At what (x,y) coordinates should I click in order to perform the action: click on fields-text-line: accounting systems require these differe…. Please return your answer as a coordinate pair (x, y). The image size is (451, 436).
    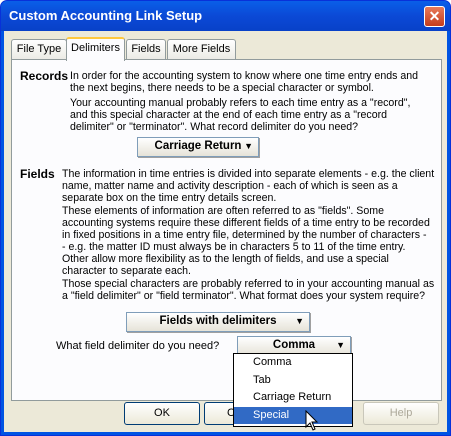
    Looking at the image, I should click on (246, 223).